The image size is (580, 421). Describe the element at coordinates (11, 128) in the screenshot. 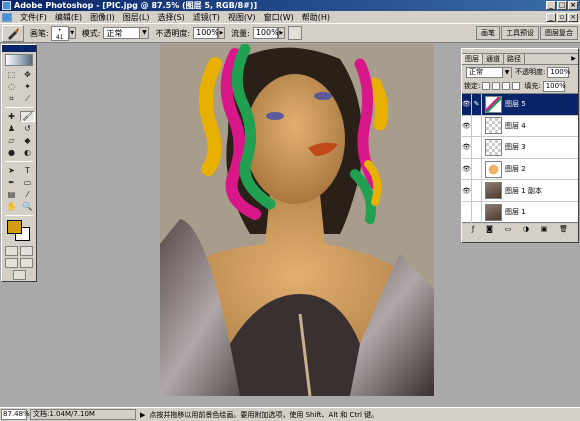

I see `clone-stamp-tool-icon: ♟` at that location.